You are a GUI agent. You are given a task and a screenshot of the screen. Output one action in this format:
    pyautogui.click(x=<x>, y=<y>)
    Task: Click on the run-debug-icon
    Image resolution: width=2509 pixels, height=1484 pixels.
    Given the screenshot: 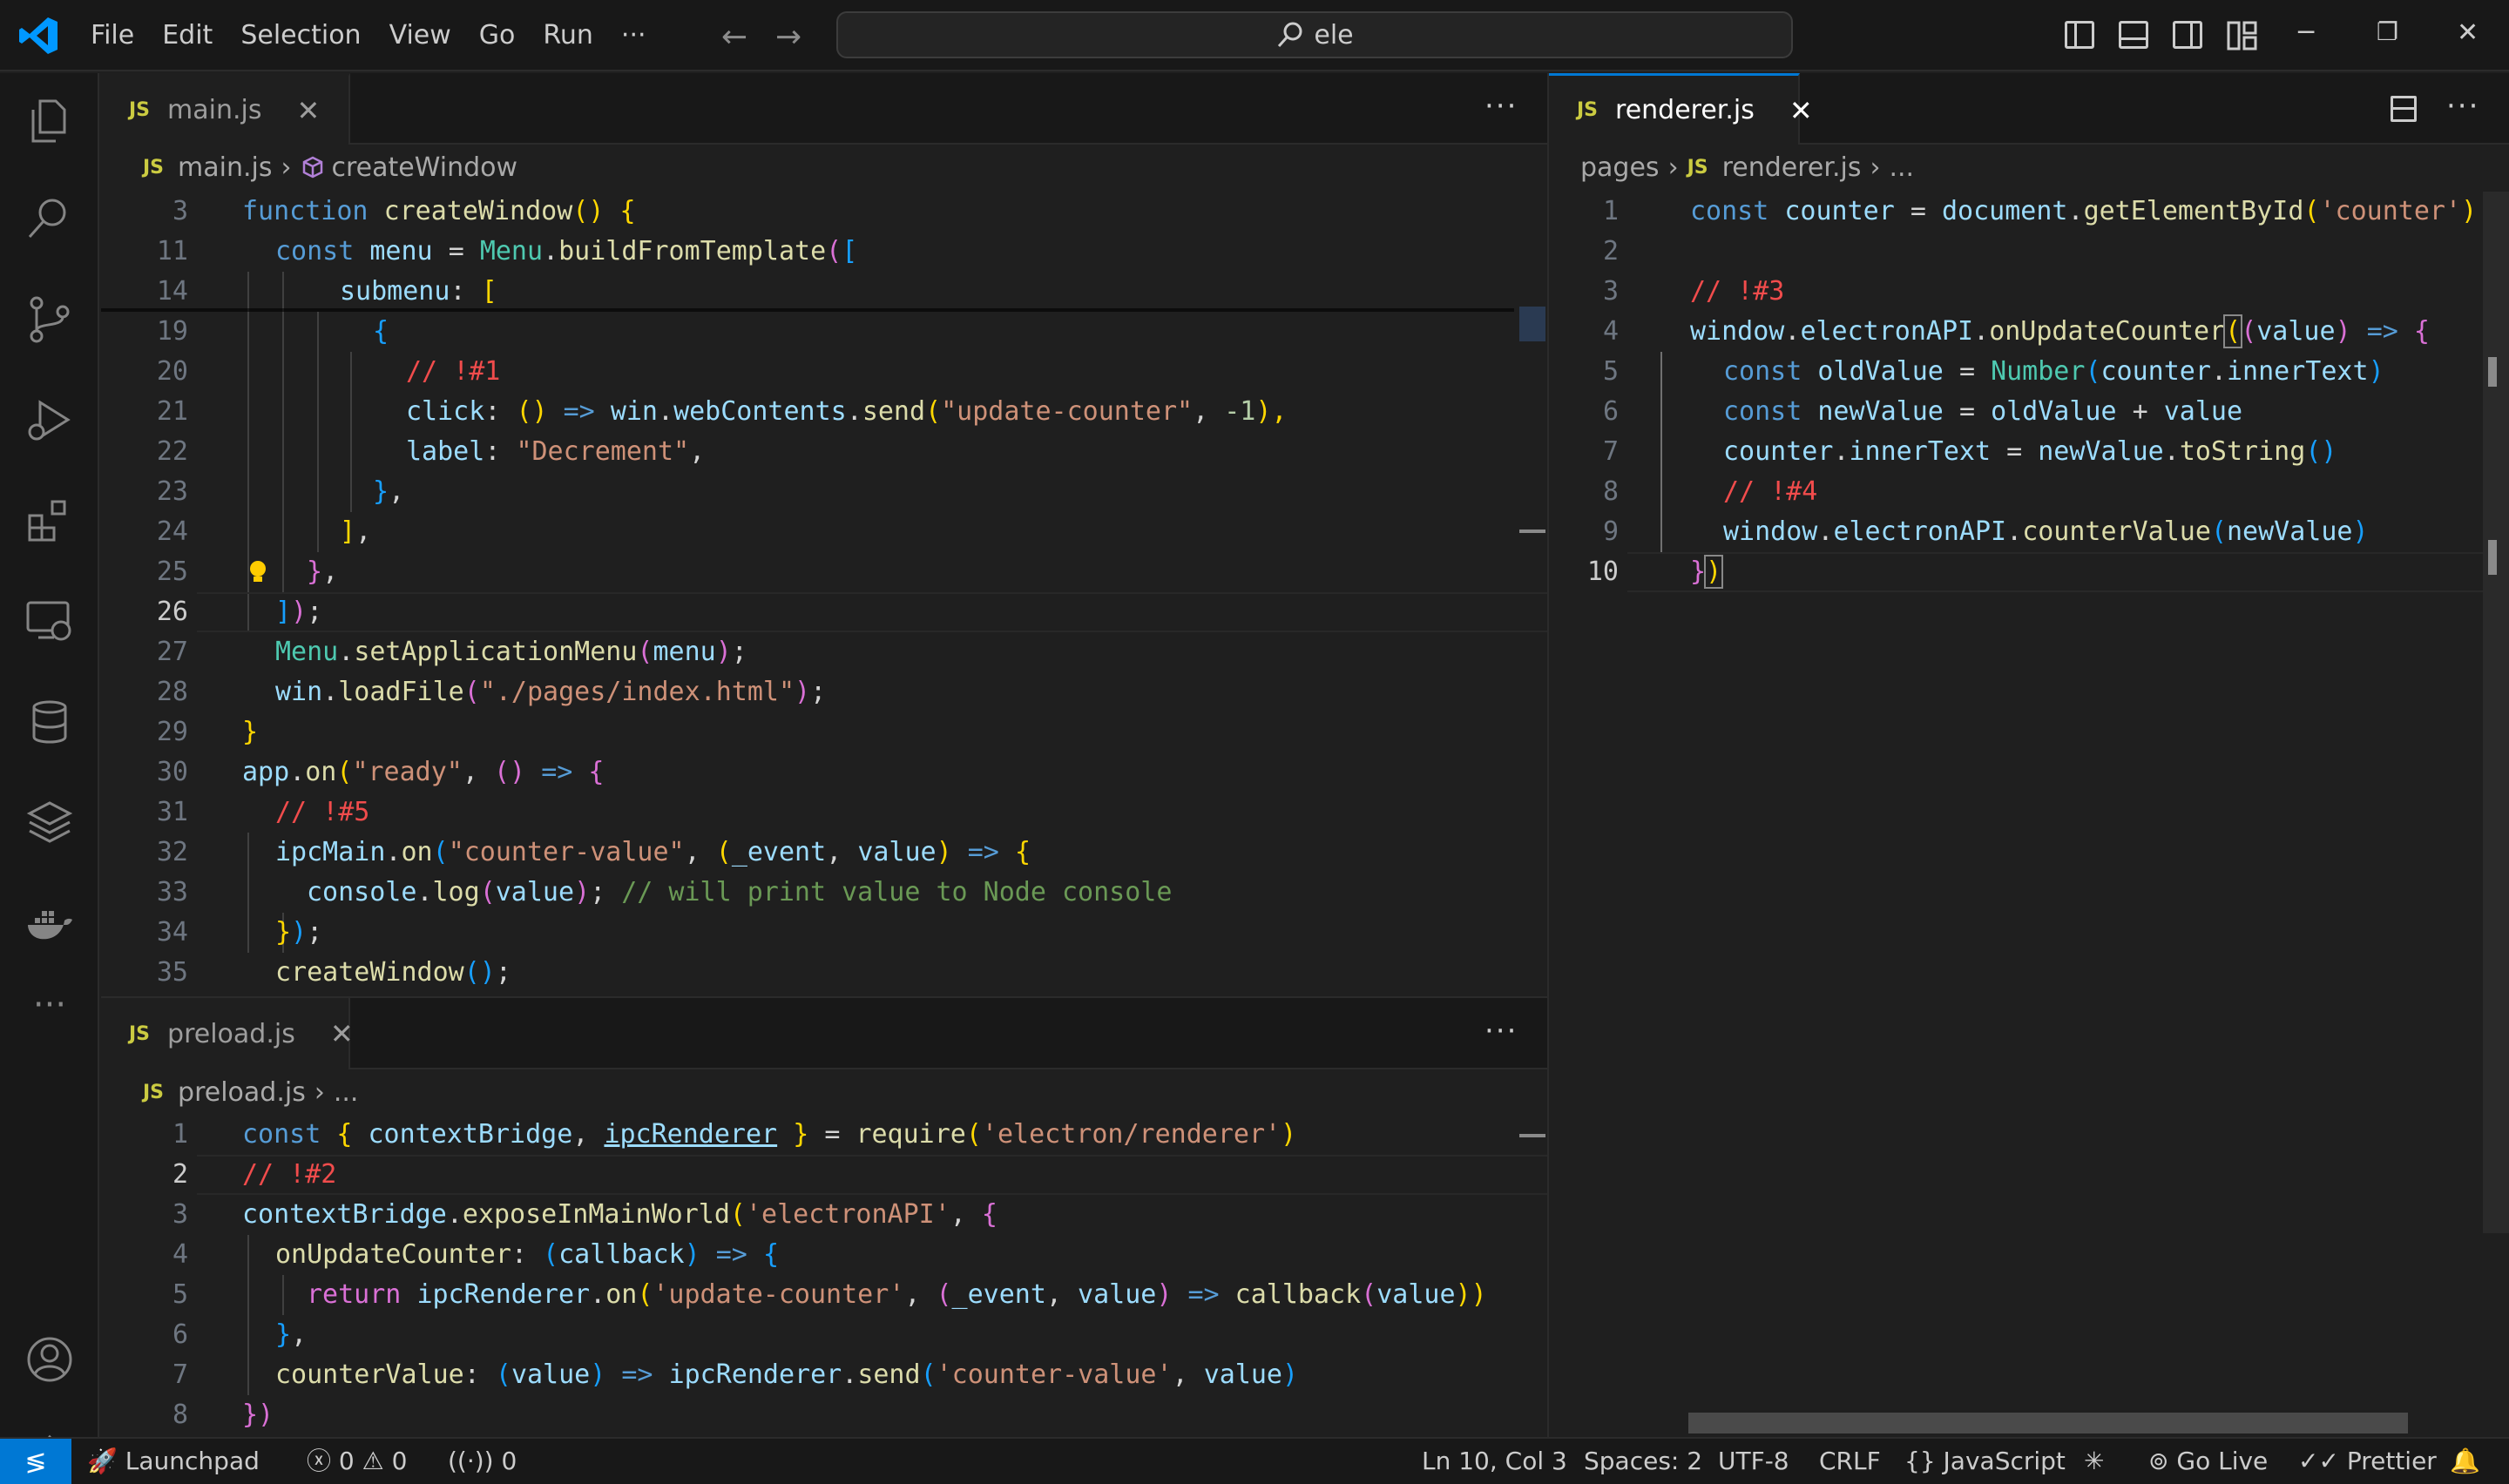 What is the action you would take?
    pyautogui.click(x=49, y=421)
    